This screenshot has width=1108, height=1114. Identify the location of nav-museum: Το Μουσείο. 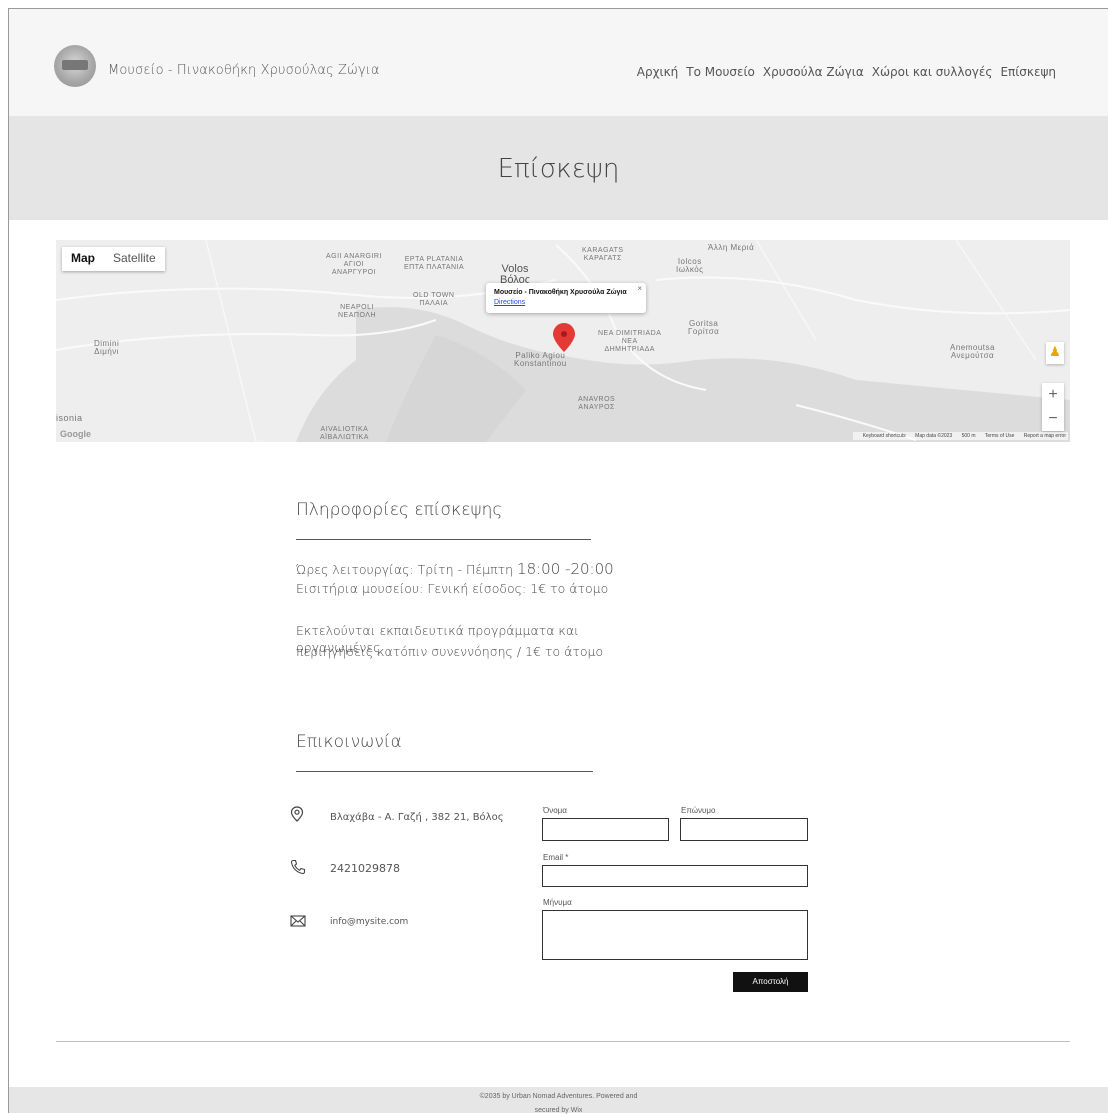
(720, 72).